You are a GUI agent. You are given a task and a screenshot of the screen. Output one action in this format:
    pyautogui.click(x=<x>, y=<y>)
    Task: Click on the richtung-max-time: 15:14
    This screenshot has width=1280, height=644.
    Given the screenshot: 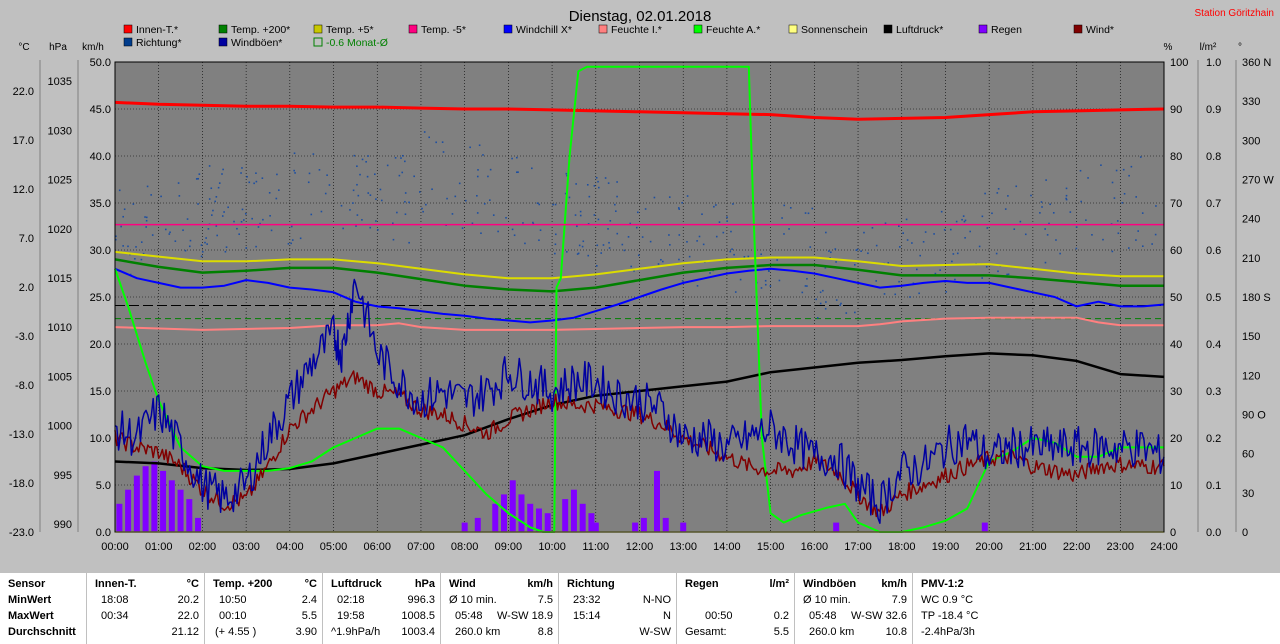 What is the action you would take?
    pyautogui.click(x=587, y=616)
    